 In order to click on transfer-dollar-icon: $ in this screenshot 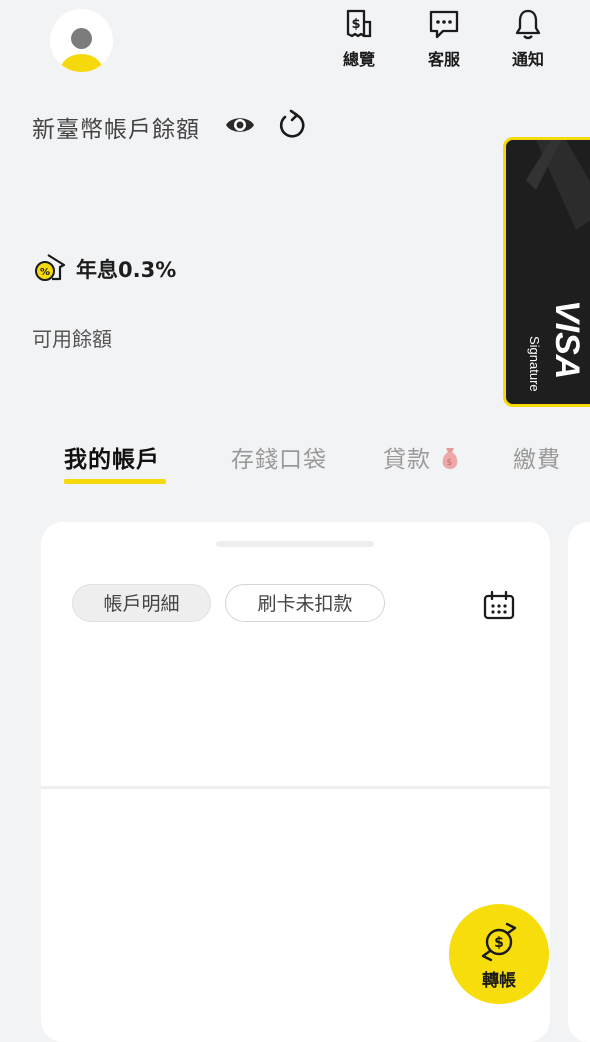, I will do `click(499, 942)`.